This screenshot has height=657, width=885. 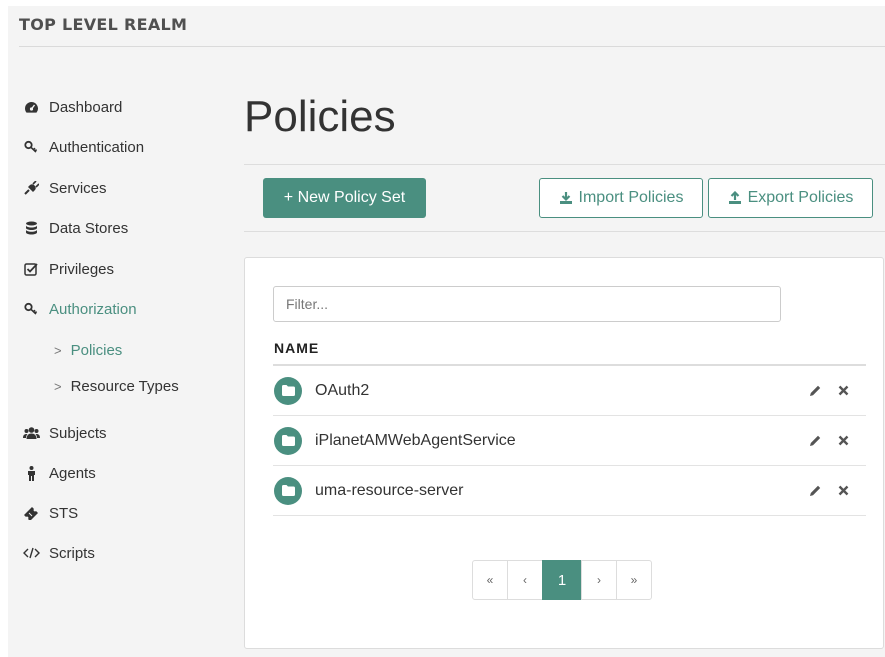 I want to click on realm-divider, so click(x=452, y=46).